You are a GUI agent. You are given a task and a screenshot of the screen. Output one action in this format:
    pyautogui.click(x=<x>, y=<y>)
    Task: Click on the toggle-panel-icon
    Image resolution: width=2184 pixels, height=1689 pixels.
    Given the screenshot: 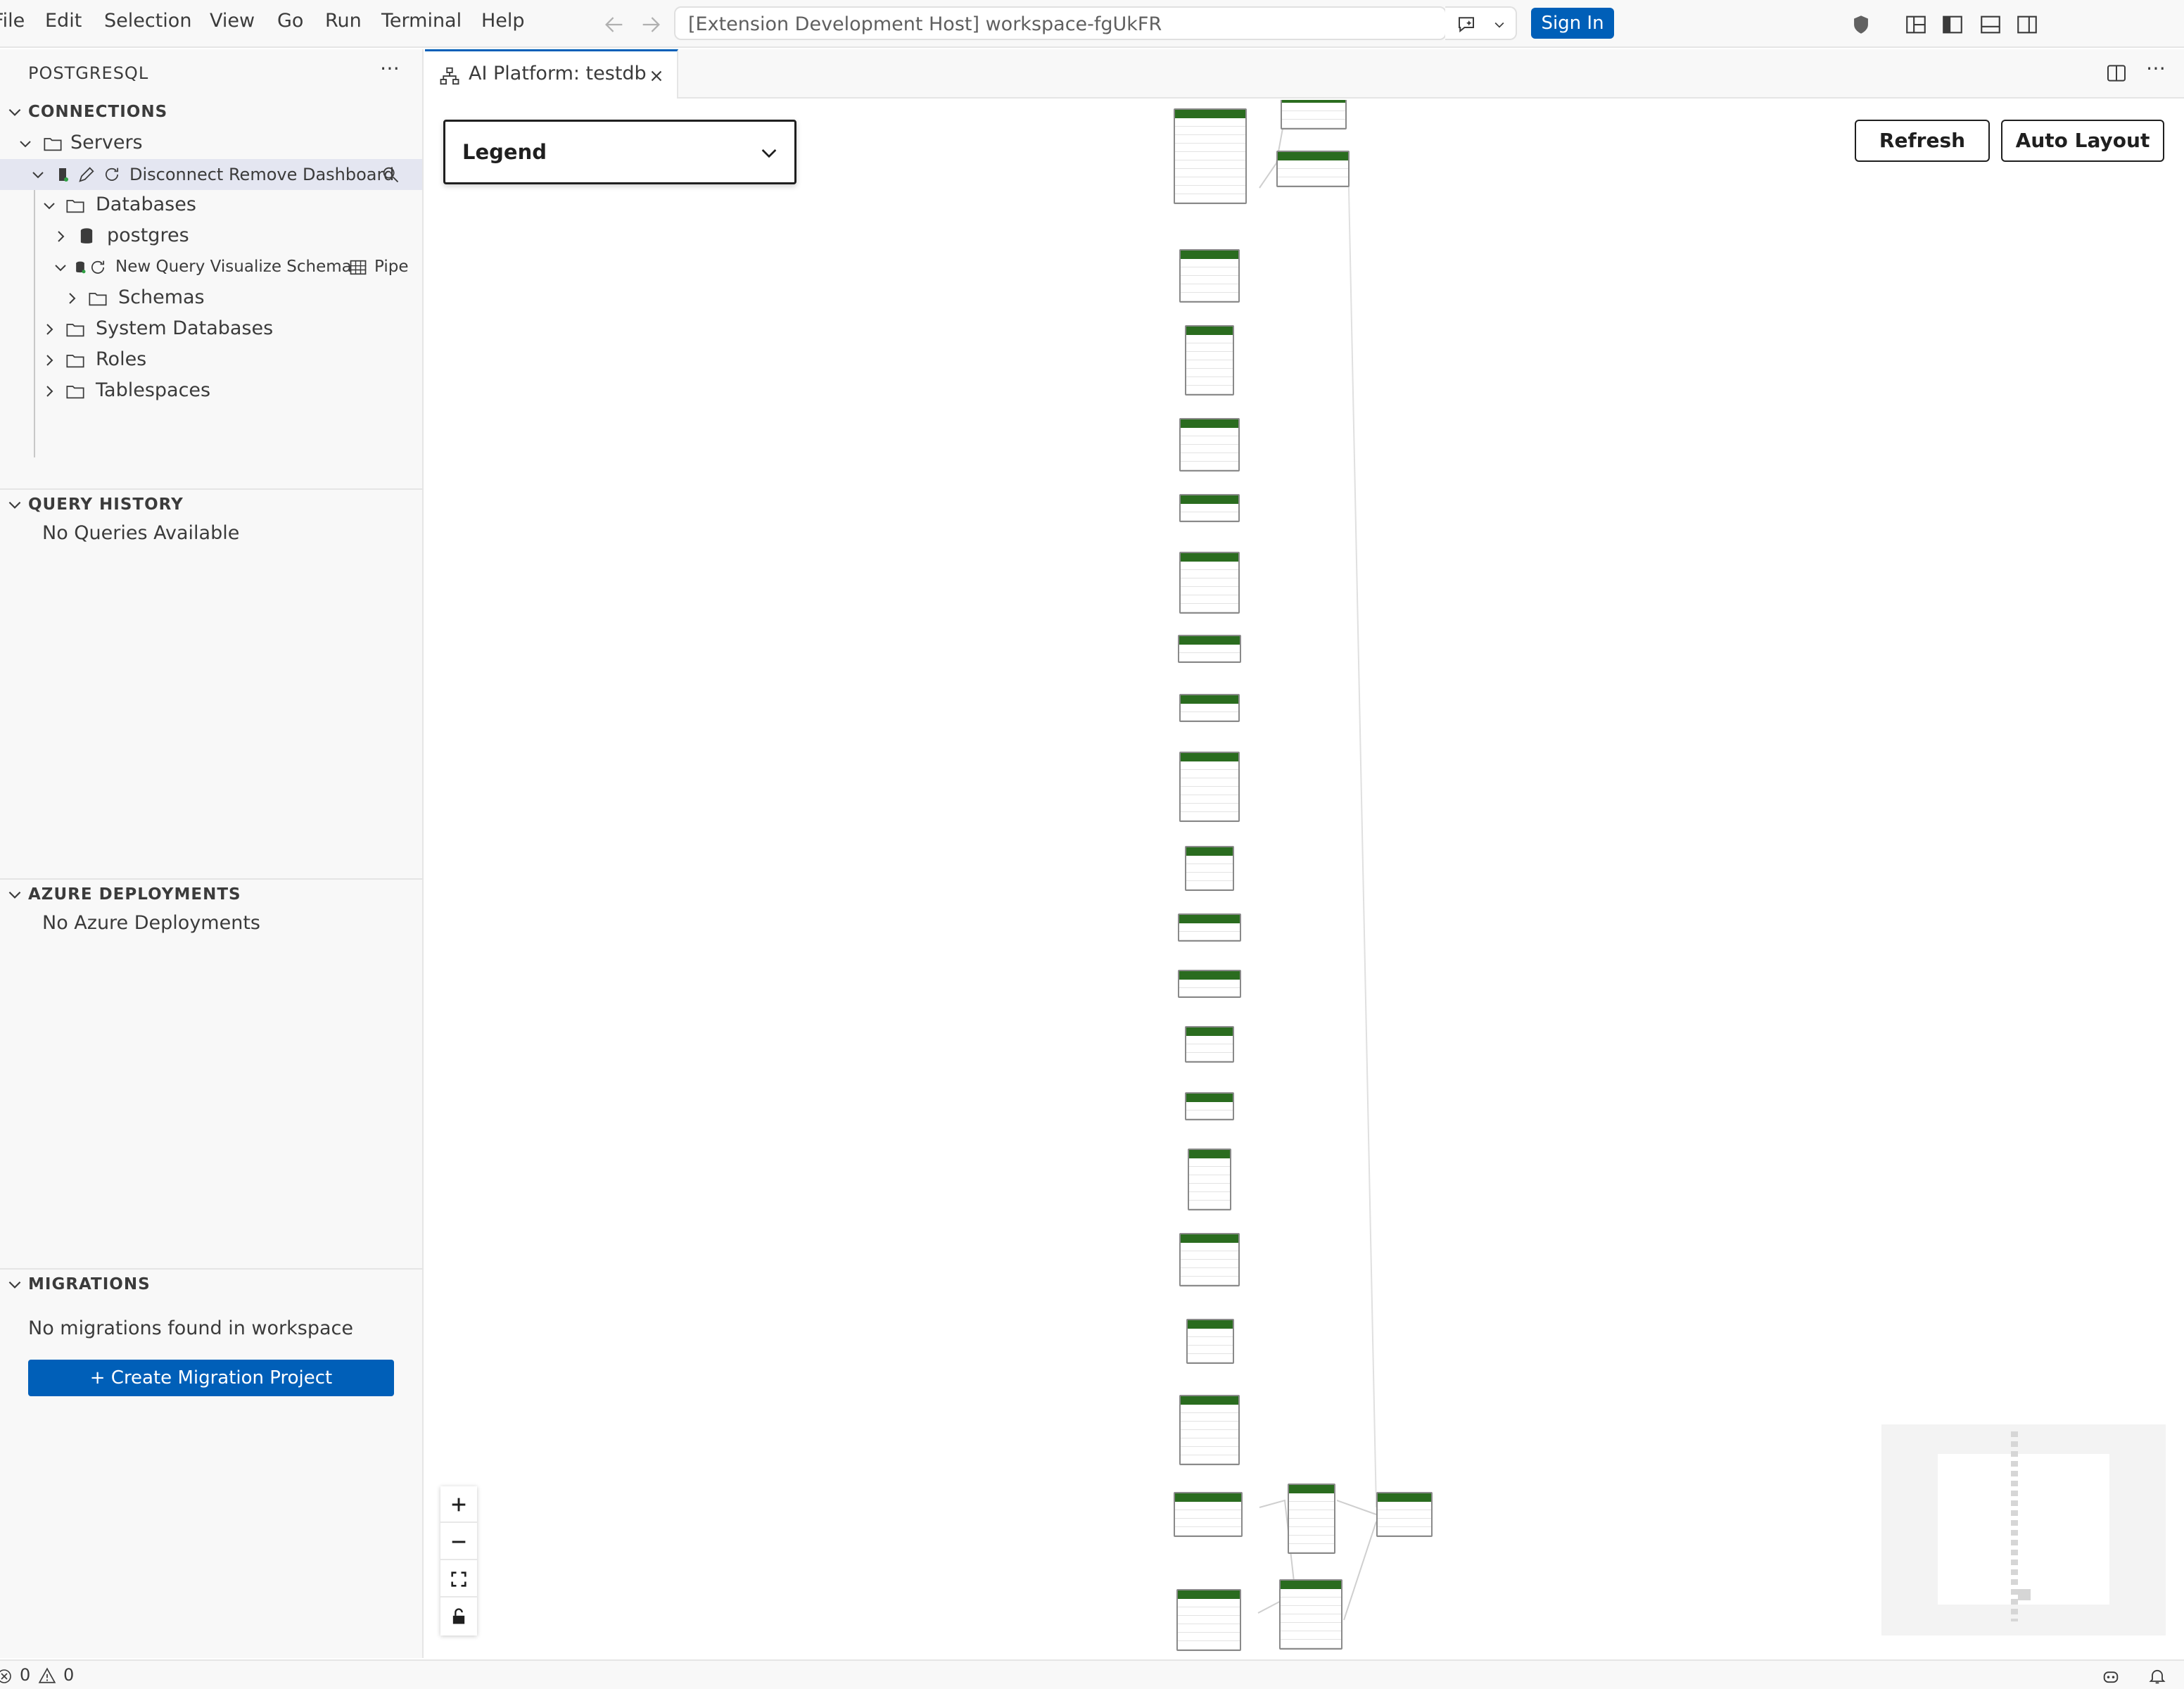 What is the action you would take?
    pyautogui.click(x=1991, y=25)
    